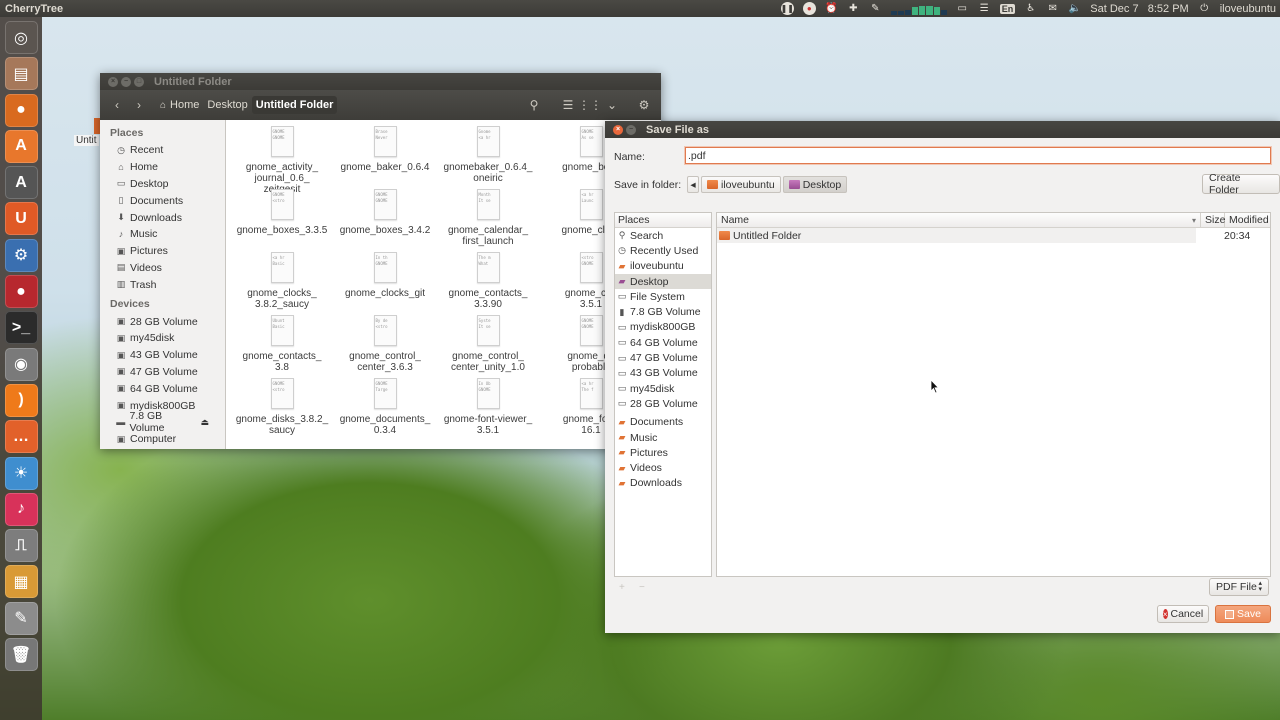 Image resolution: width=1280 pixels, height=720 pixels. What do you see at coordinates (162, 388) in the screenshot?
I see `sidebar-item-64-gb-volume: ▣ 64 GB Volume` at bounding box center [162, 388].